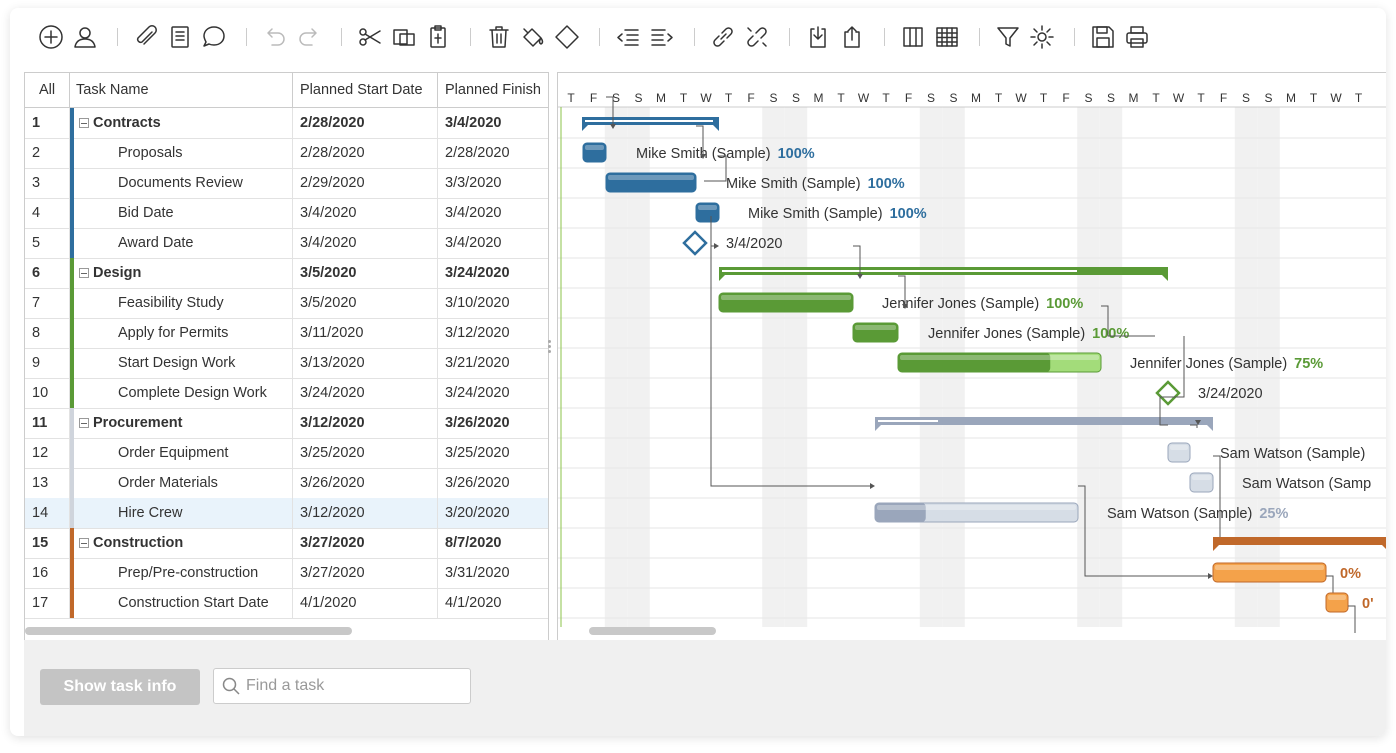  What do you see at coordinates (493, 153) in the screenshot?
I see `planned-finish-cell: 2/28/2020` at bounding box center [493, 153].